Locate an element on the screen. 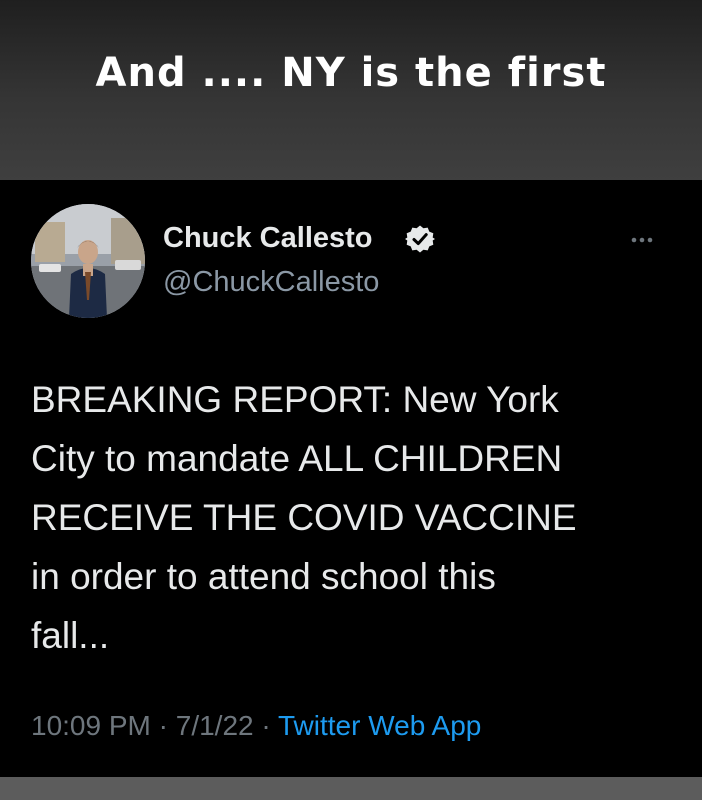 Image resolution: width=702 pixels, height=800 pixels. tweet-text-line: in order to attend school this is located at coordinates (263, 576).